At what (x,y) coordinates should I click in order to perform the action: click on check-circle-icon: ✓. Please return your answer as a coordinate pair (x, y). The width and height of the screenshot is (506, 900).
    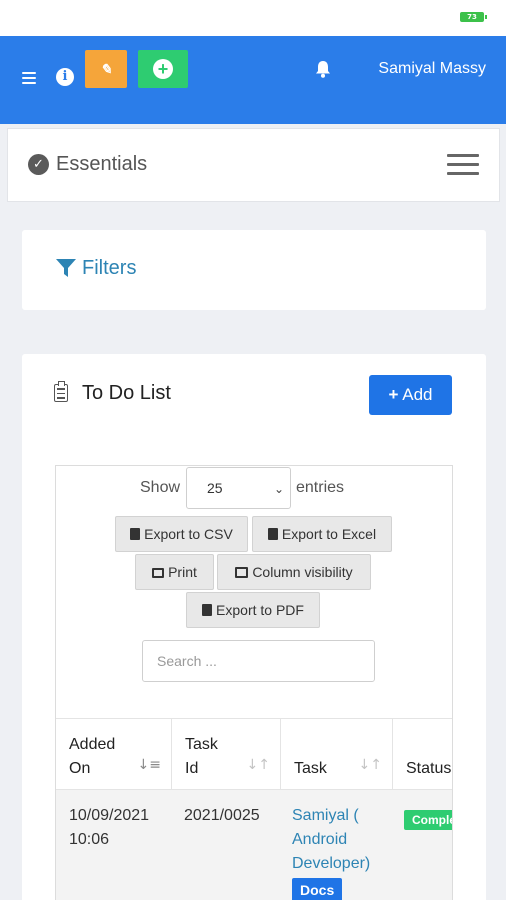
    Looking at the image, I should click on (38, 164).